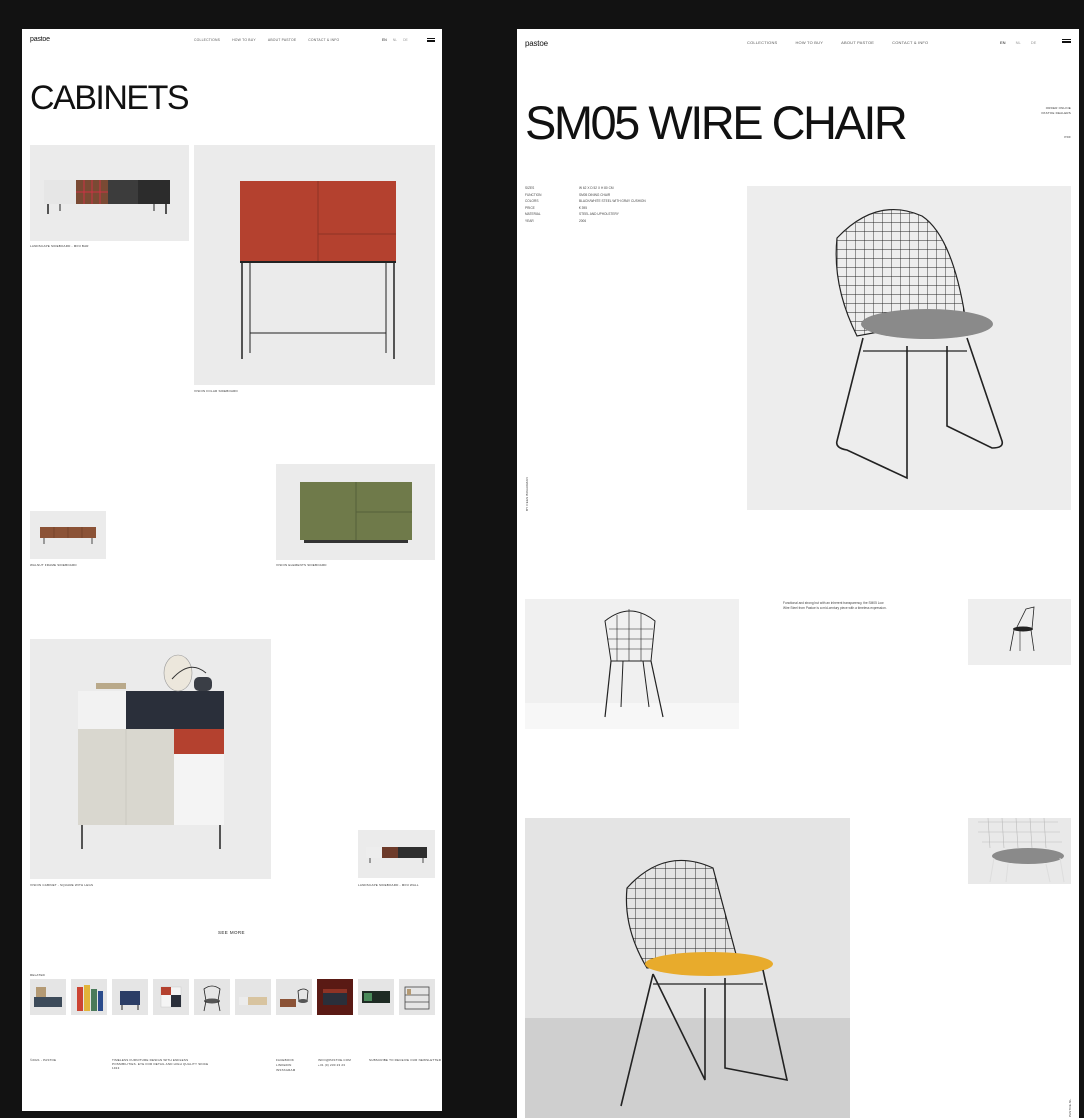  I want to click on wire-chair-side-illustration, so click(632, 669).